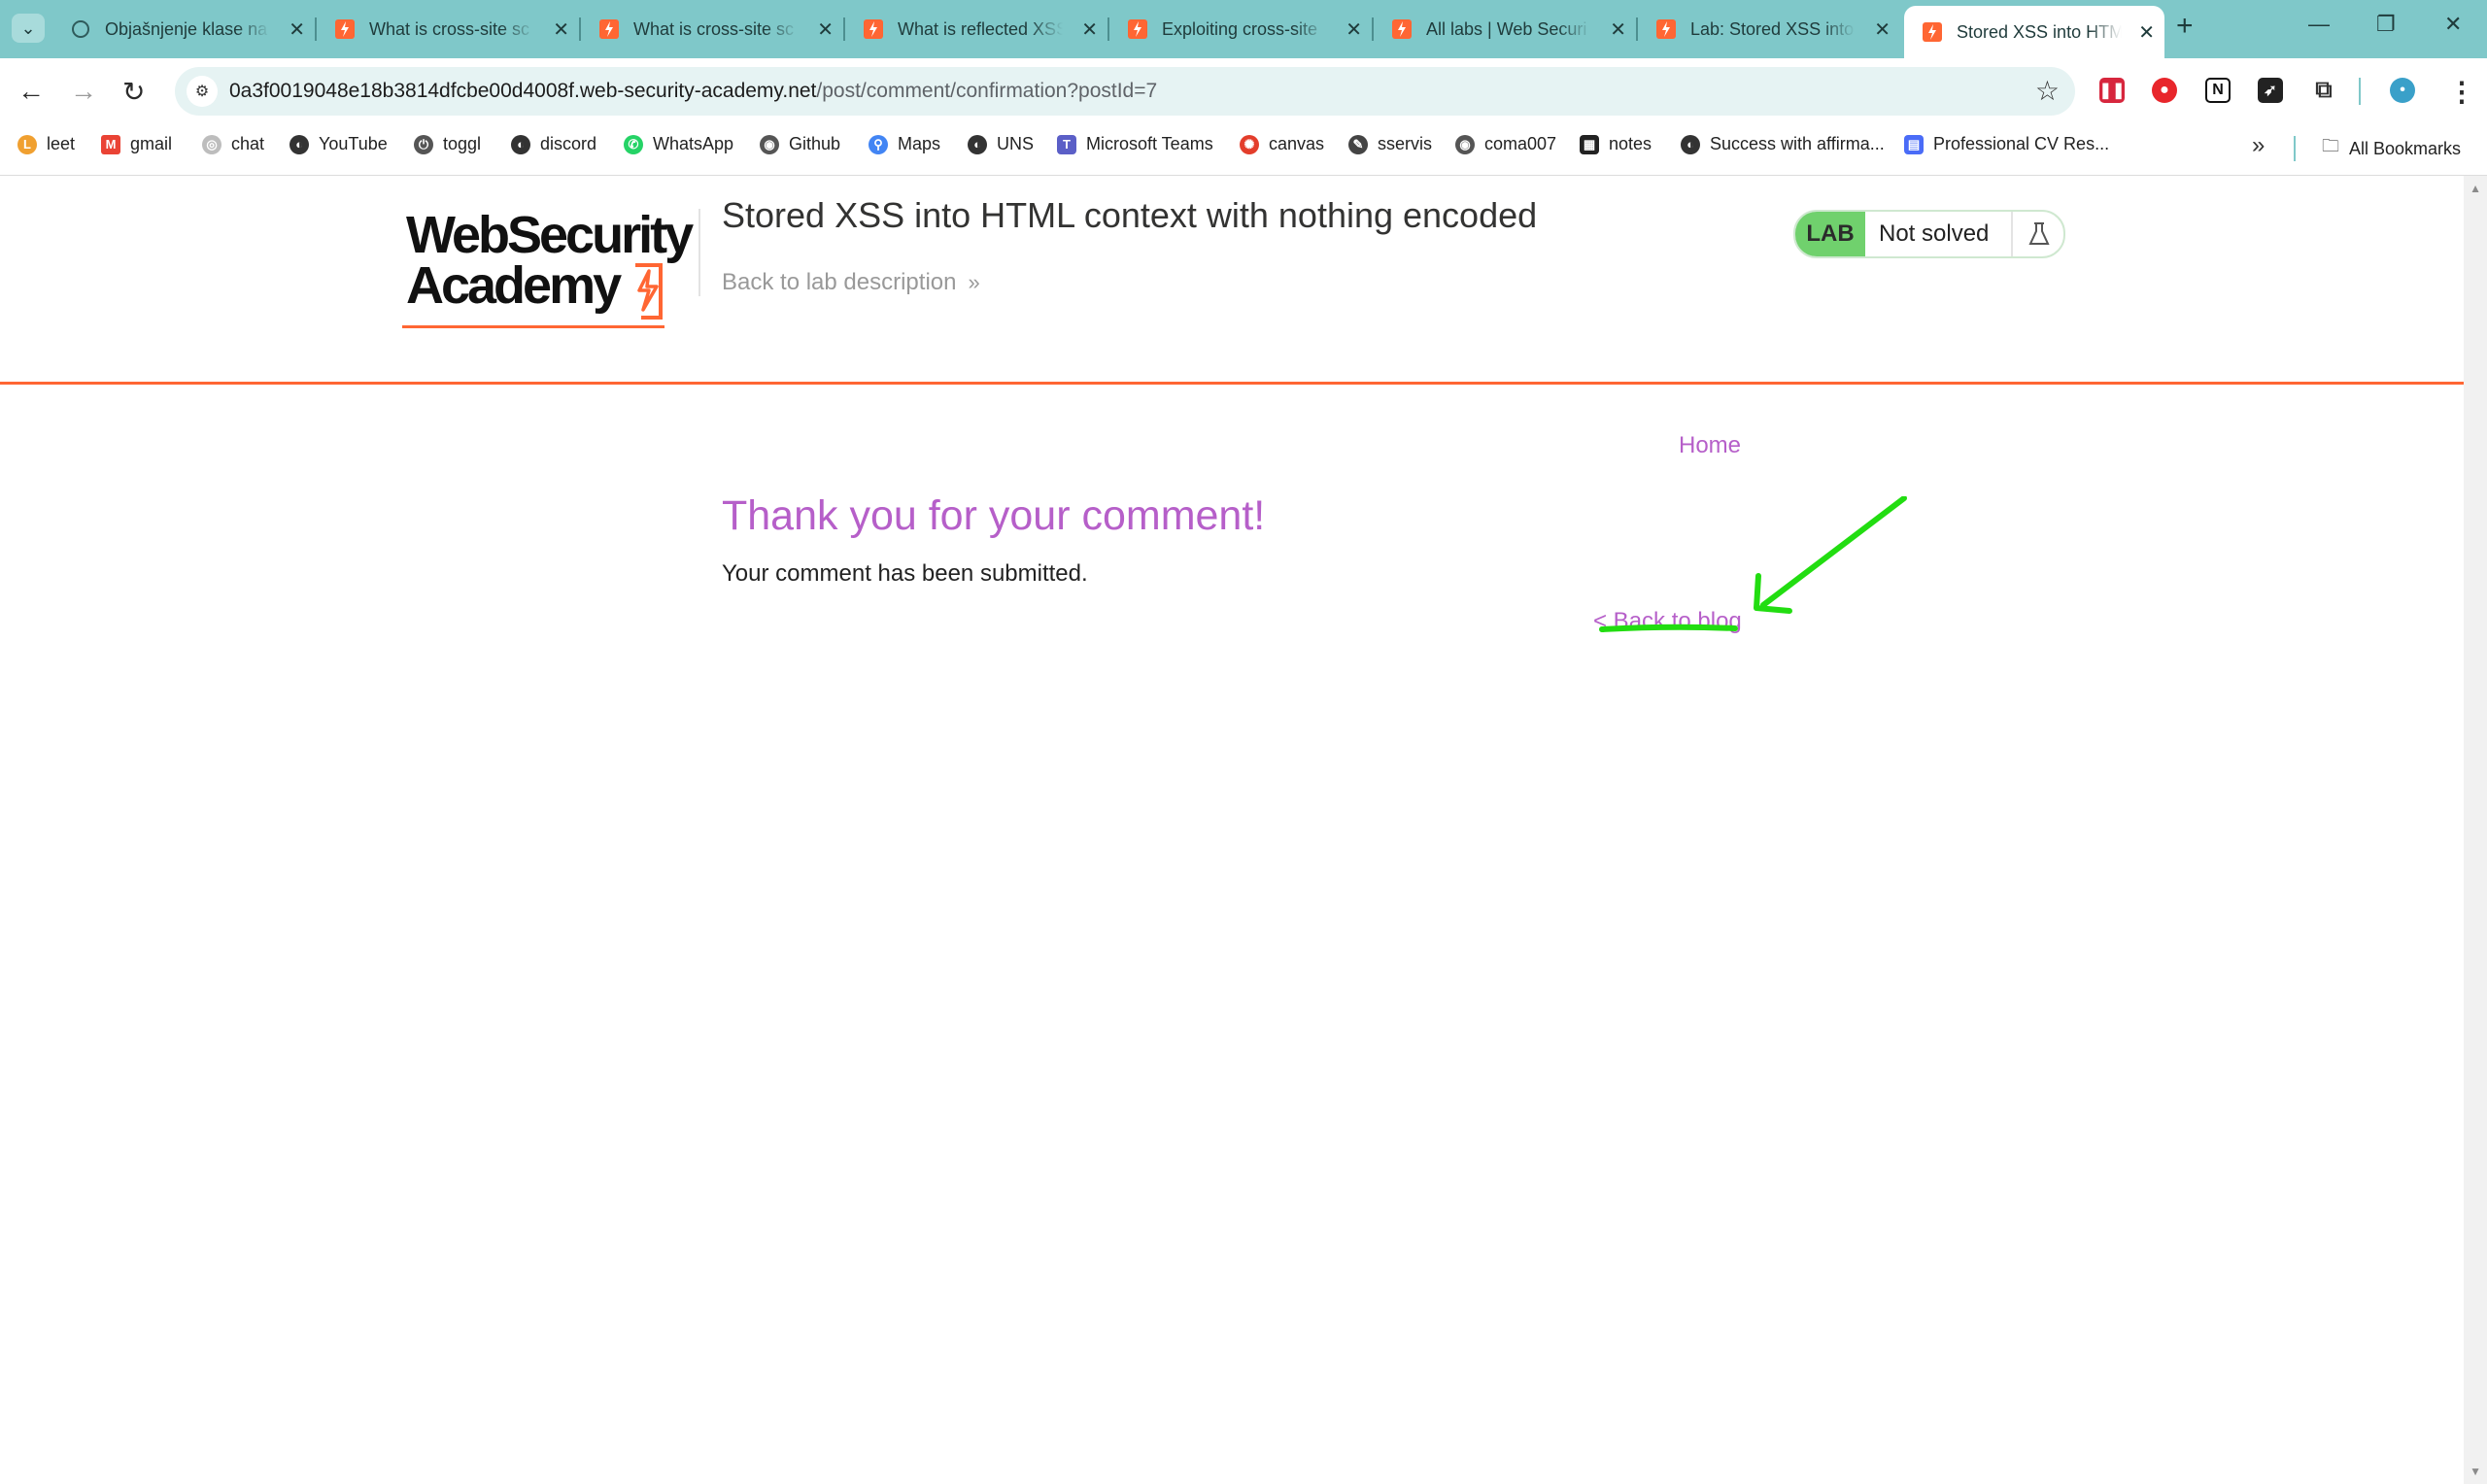  What do you see at coordinates (202, 92) in the screenshot?
I see `site-info-icon: ⚙` at bounding box center [202, 92].